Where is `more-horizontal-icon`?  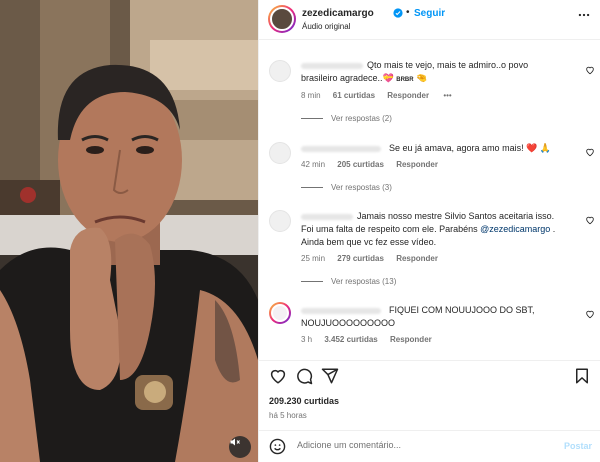
more-horizontal-icon is located at coordinates (584, 15).